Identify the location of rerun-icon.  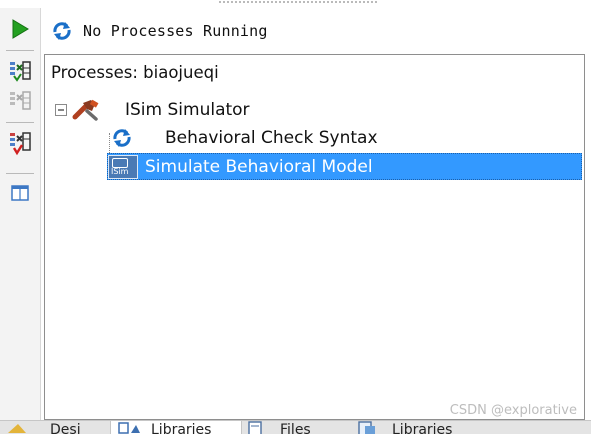
(20, 71).